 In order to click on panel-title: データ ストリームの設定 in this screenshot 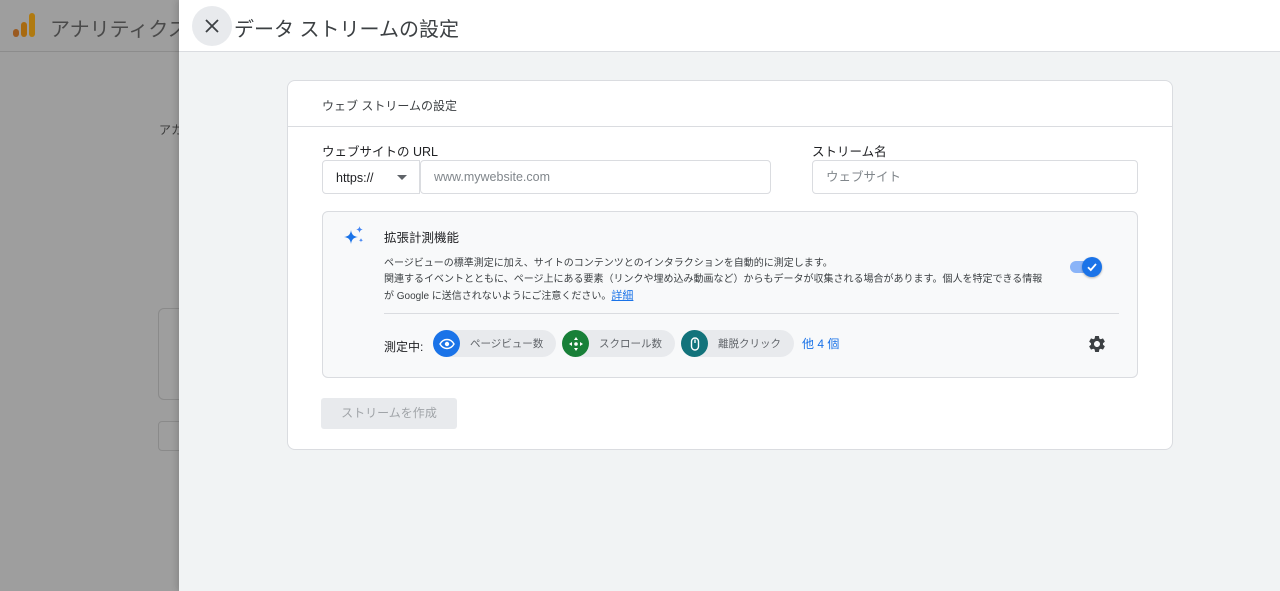, I will do `click(346, 30)`.